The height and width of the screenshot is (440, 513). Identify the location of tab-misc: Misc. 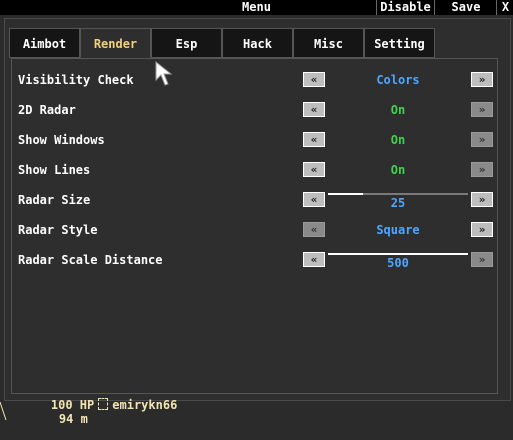
(328, 43).